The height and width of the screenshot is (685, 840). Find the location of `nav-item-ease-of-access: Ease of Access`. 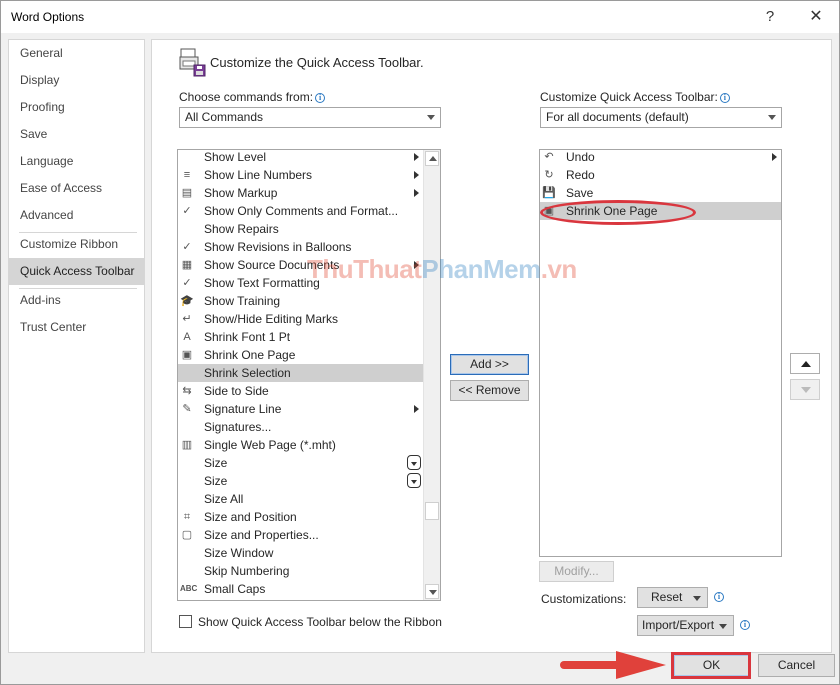

nav-item-ease-of-access: Ease of Access is located at coordinates (76, 188).